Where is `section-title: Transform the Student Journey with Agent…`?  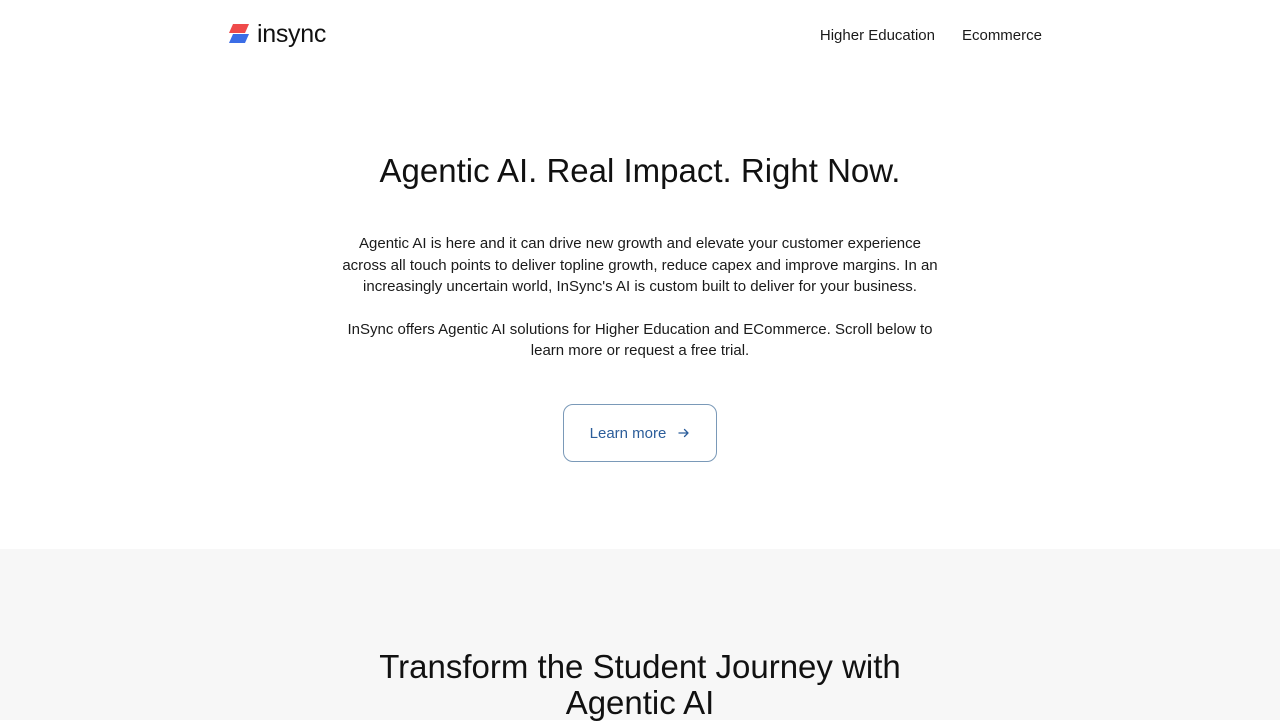
section-title: Transform the Student Journey with Agent… is located at coordinates (640, 684).